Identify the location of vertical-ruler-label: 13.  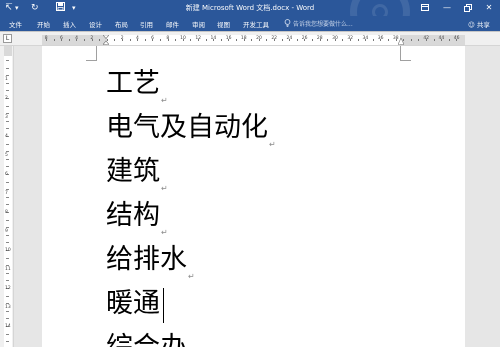
(8, 307).